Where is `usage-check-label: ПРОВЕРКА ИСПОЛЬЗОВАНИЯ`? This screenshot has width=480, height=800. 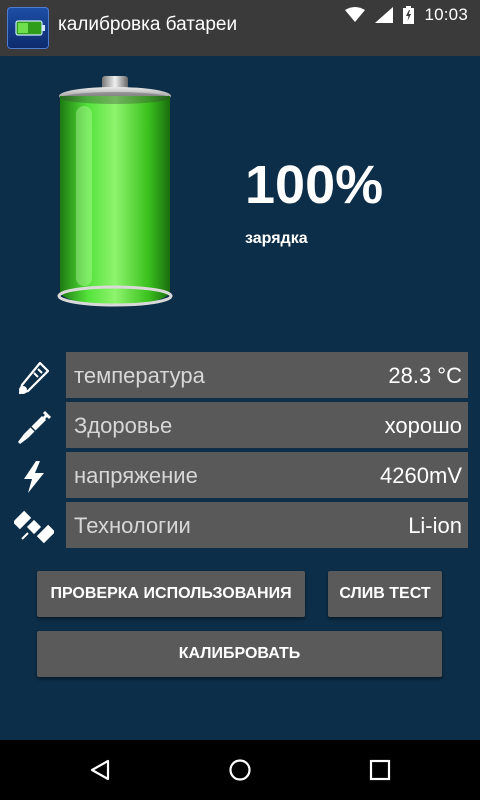 usage-check-label: ПРОВЕРКА ИСПОЛЬЗОВАНИЯ is located at coordinates (171, 593).